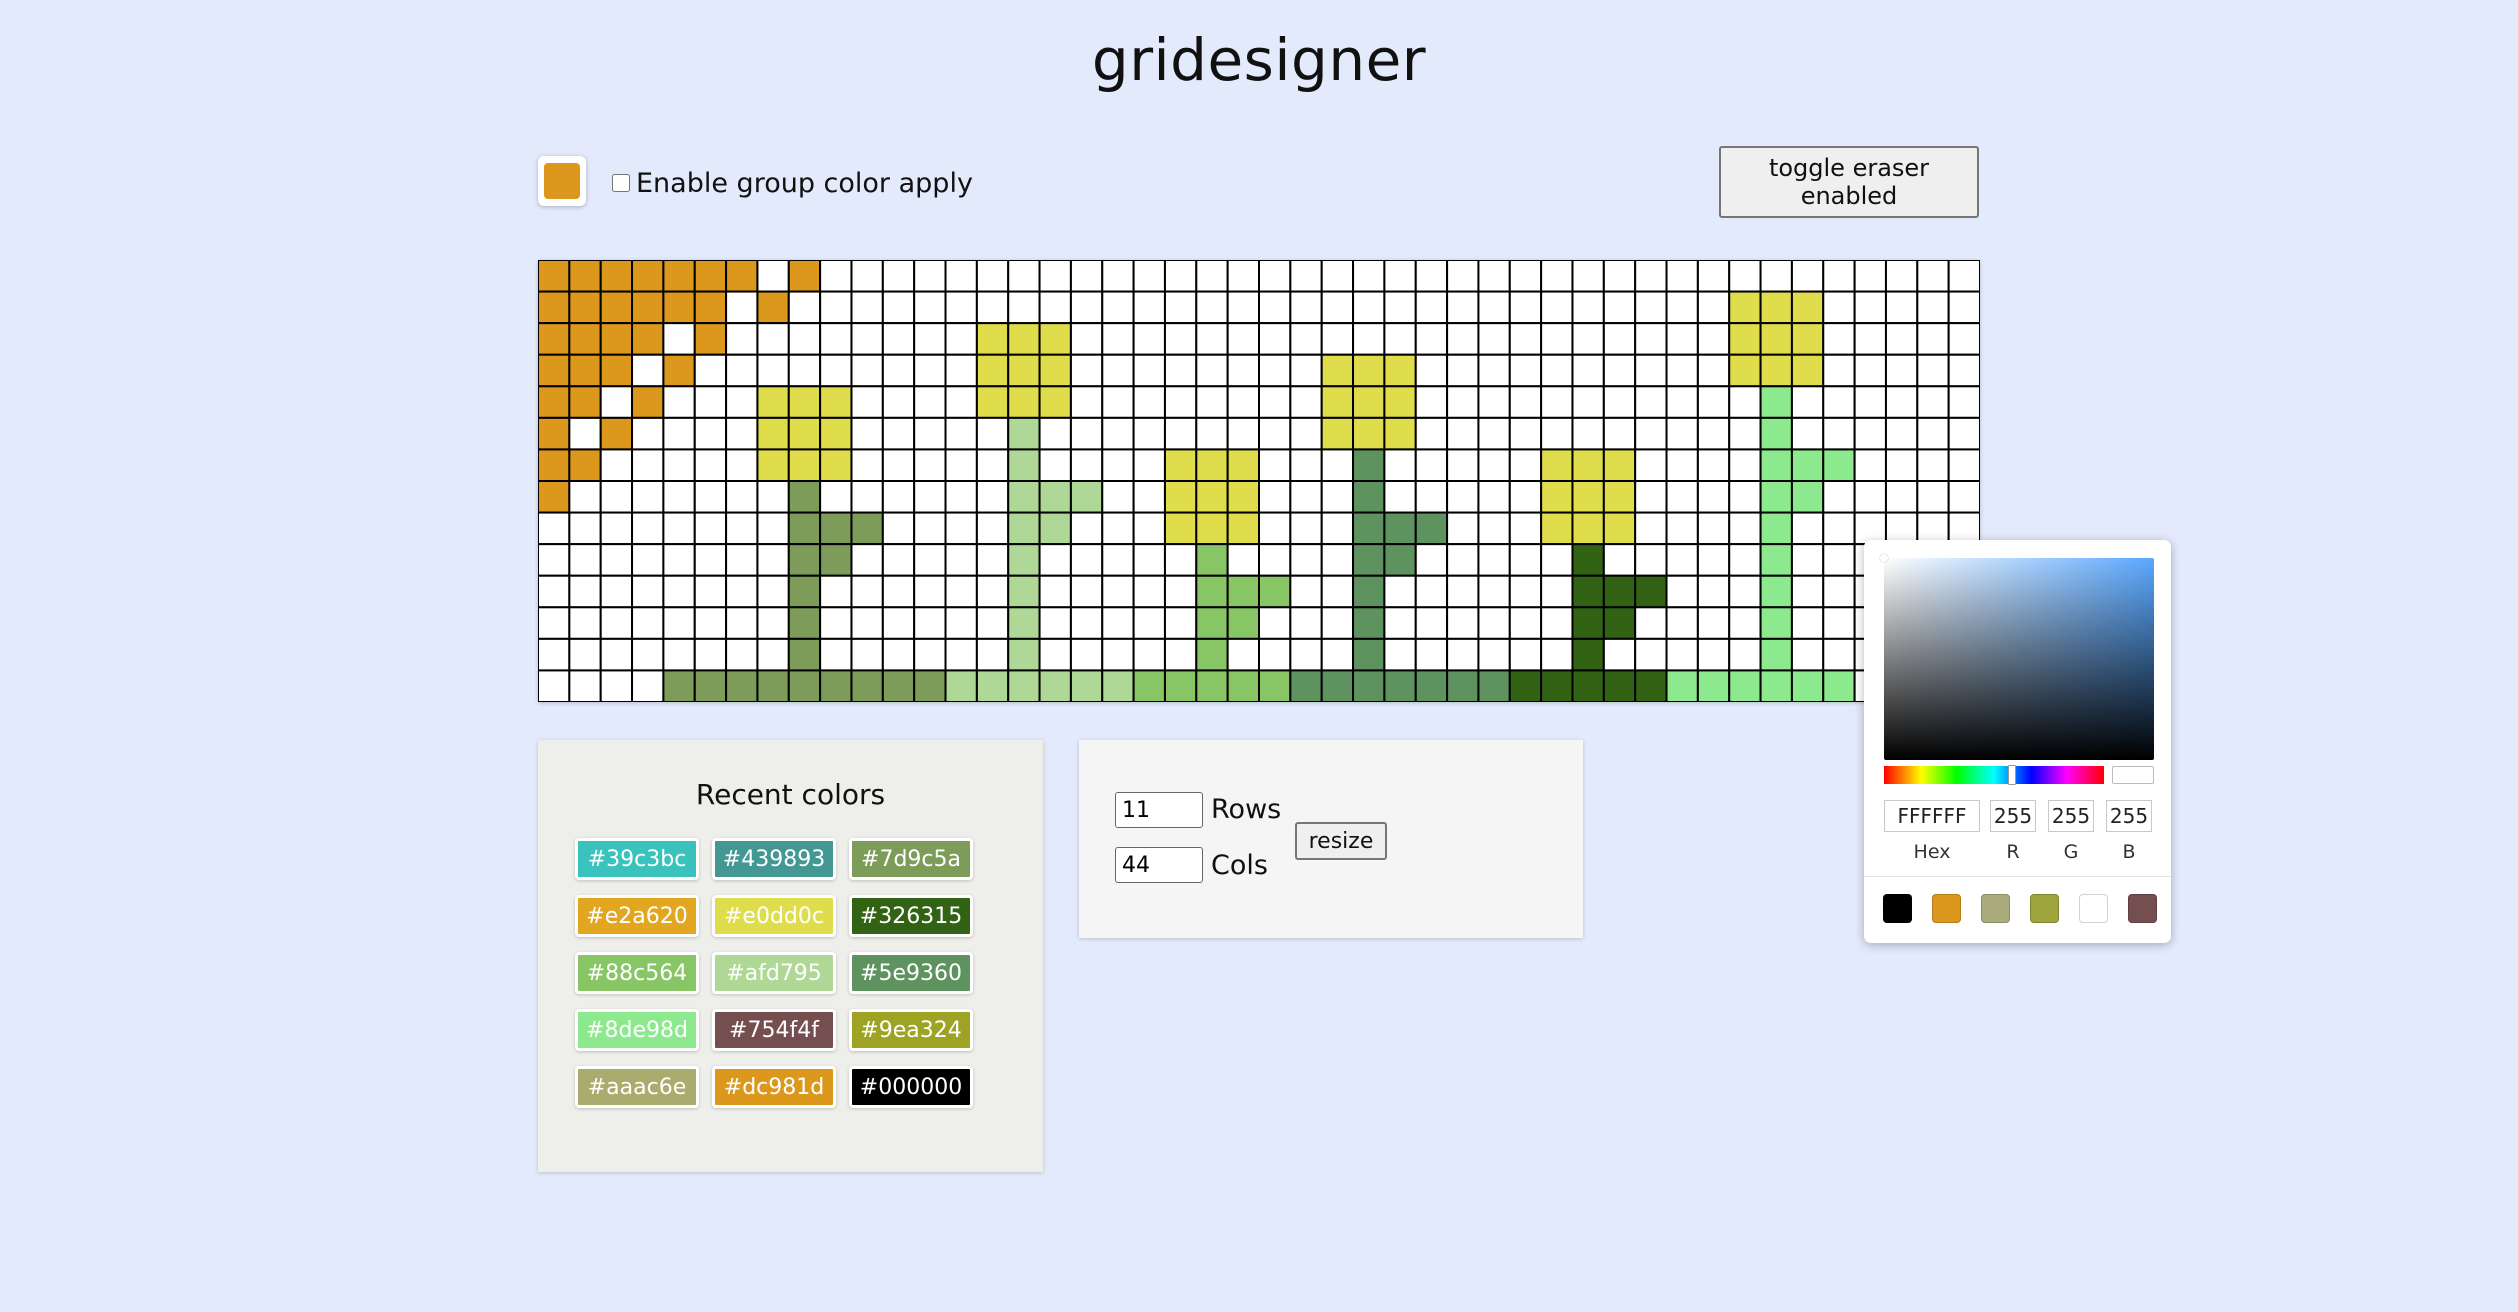 This screenshot has height=1312, width=2518. Describe the element at coordinates (1159, 865) in the screenshot. I see `cols-input` at that location.